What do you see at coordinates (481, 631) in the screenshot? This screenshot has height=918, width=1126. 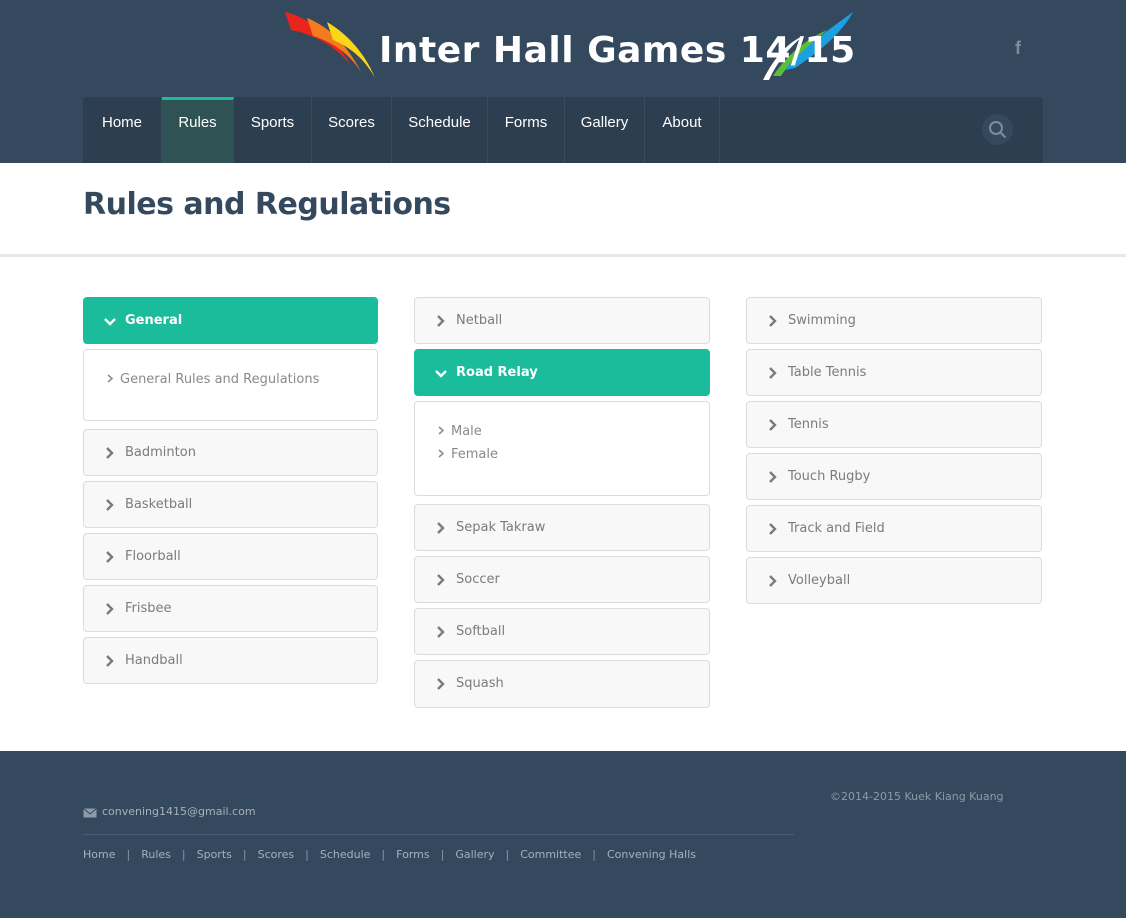 I see `accordion-label: Softball` at bounding box center [481, 631].